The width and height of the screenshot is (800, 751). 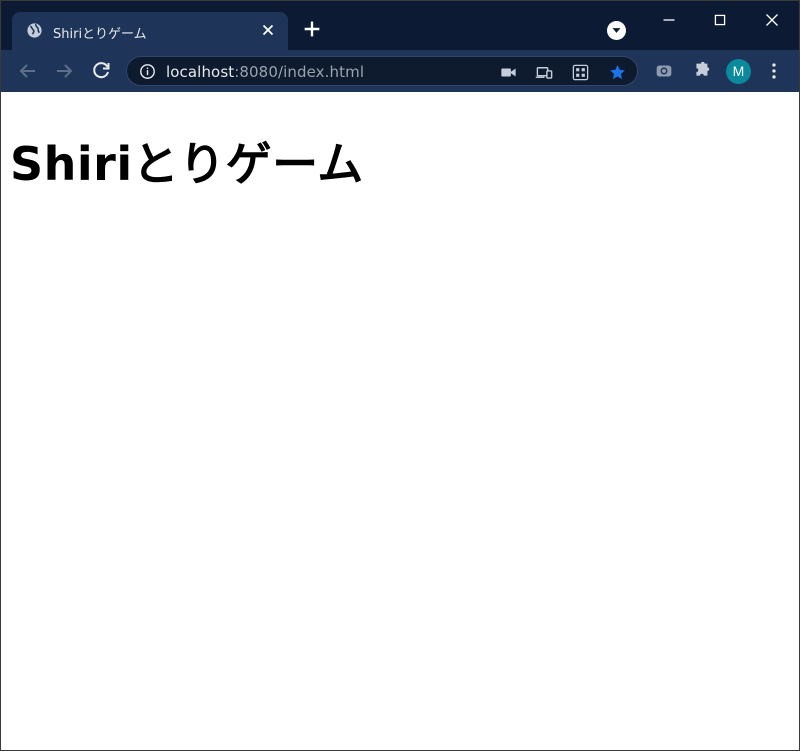 What do you see at coordinates (100, 34) in the screenshot?
I see `tab-title: Shiriとりゲーム` at bounding box center [100, 34].